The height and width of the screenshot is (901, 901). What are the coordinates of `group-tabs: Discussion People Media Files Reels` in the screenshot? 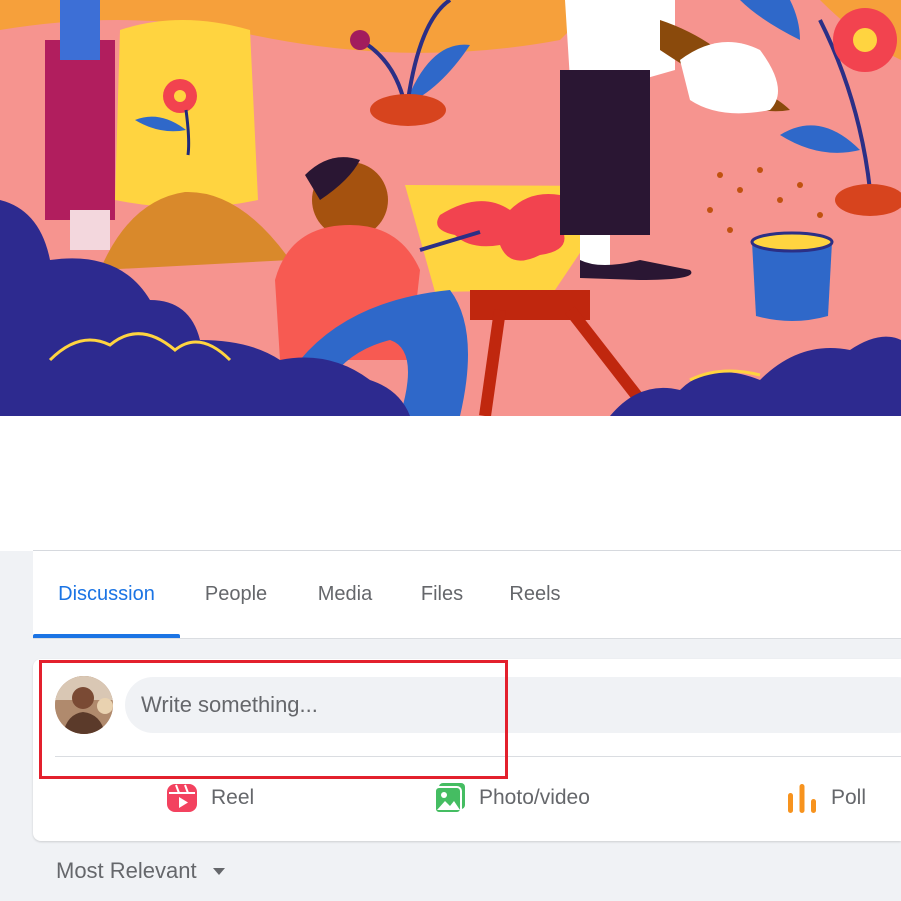 It's located at (467, 594).